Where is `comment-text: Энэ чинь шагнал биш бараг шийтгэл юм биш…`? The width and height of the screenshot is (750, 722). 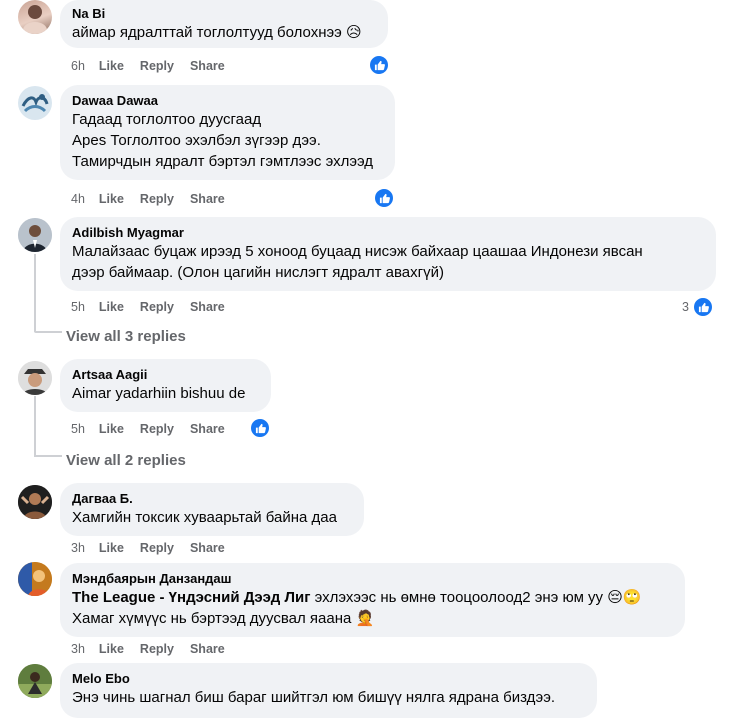 comment-text: Энэ чинь шагнал биш бараг шийтгэл юм биш… is located at coordinates (328, 697).